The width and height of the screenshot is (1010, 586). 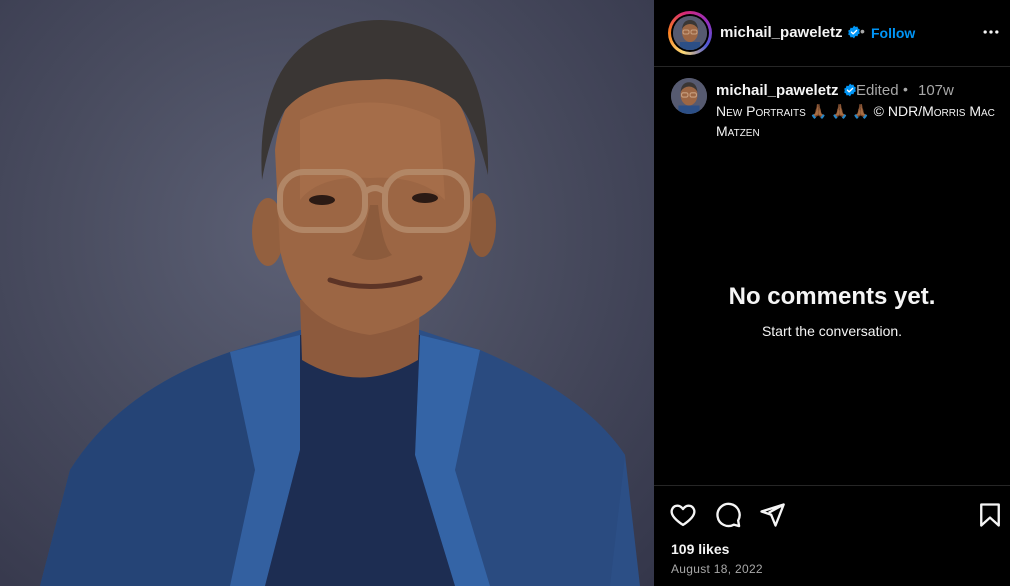 What do you see at coordinates (777, 90) in the screenshot?
I see `caption-username-text: michail_paweletz` at bounding box center [777, 90].